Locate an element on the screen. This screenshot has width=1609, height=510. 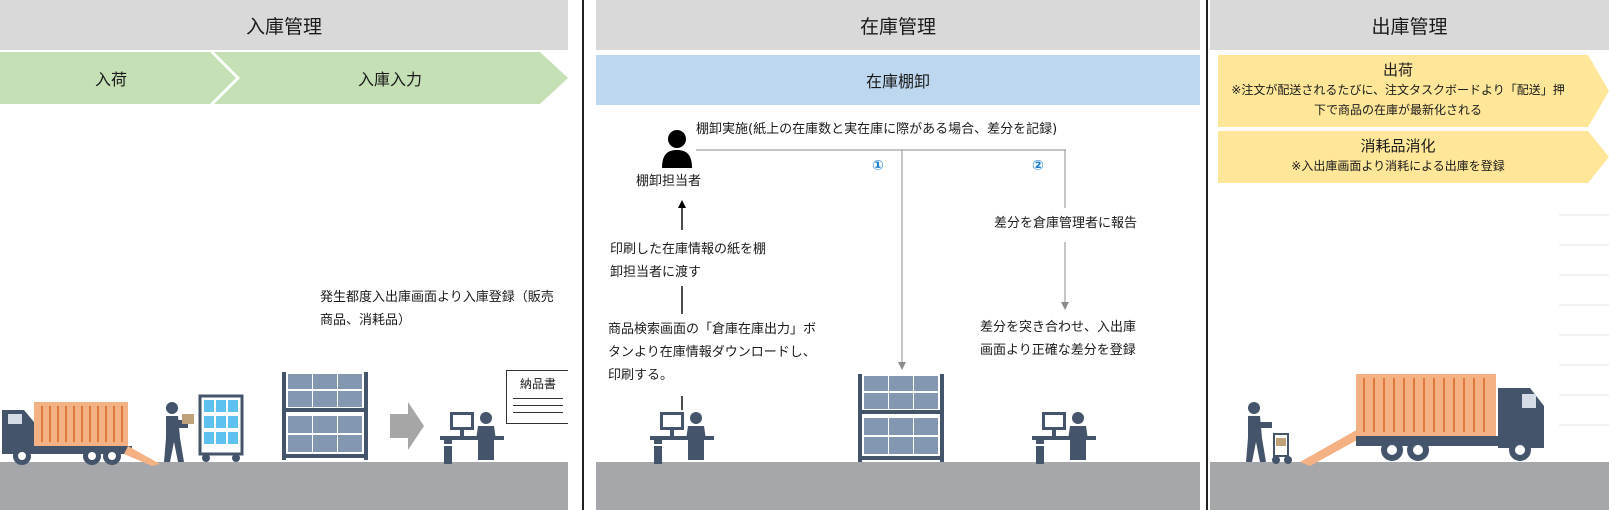
step-input-label: 入庫入力 is located at coordinates (389, 79).